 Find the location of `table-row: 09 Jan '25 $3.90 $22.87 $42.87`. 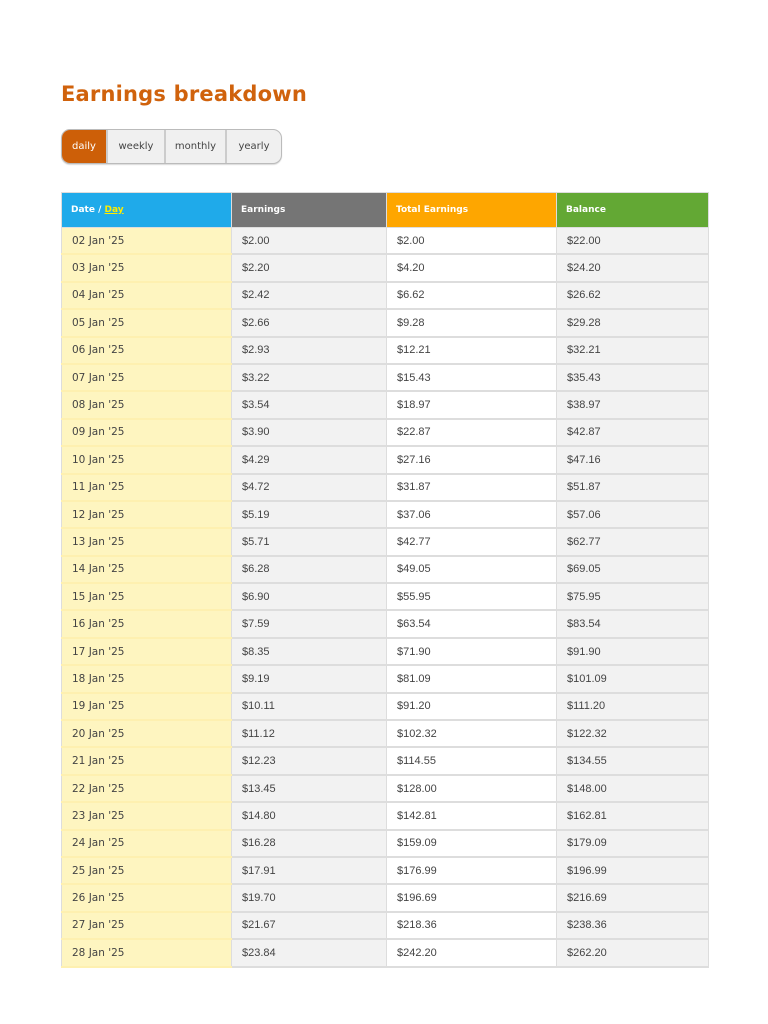

table-row: 09 Jan '25 $3.90 $22.87 $42.87 is located at coordinates (385, 433).